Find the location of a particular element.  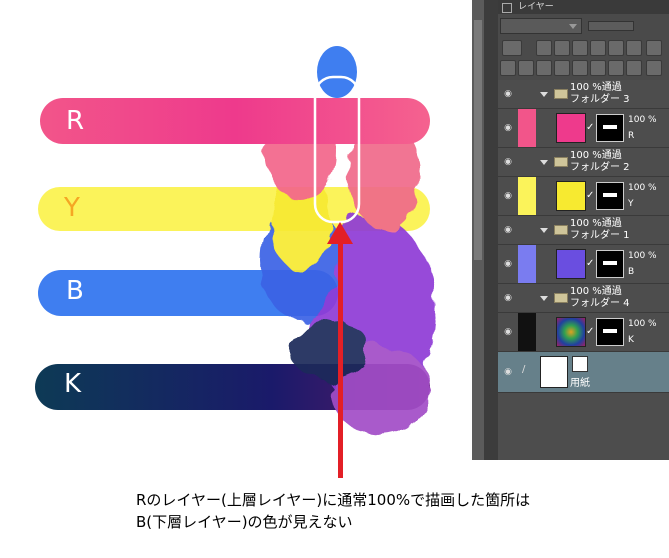

ruler-icon is located at coordinates (634, 48).